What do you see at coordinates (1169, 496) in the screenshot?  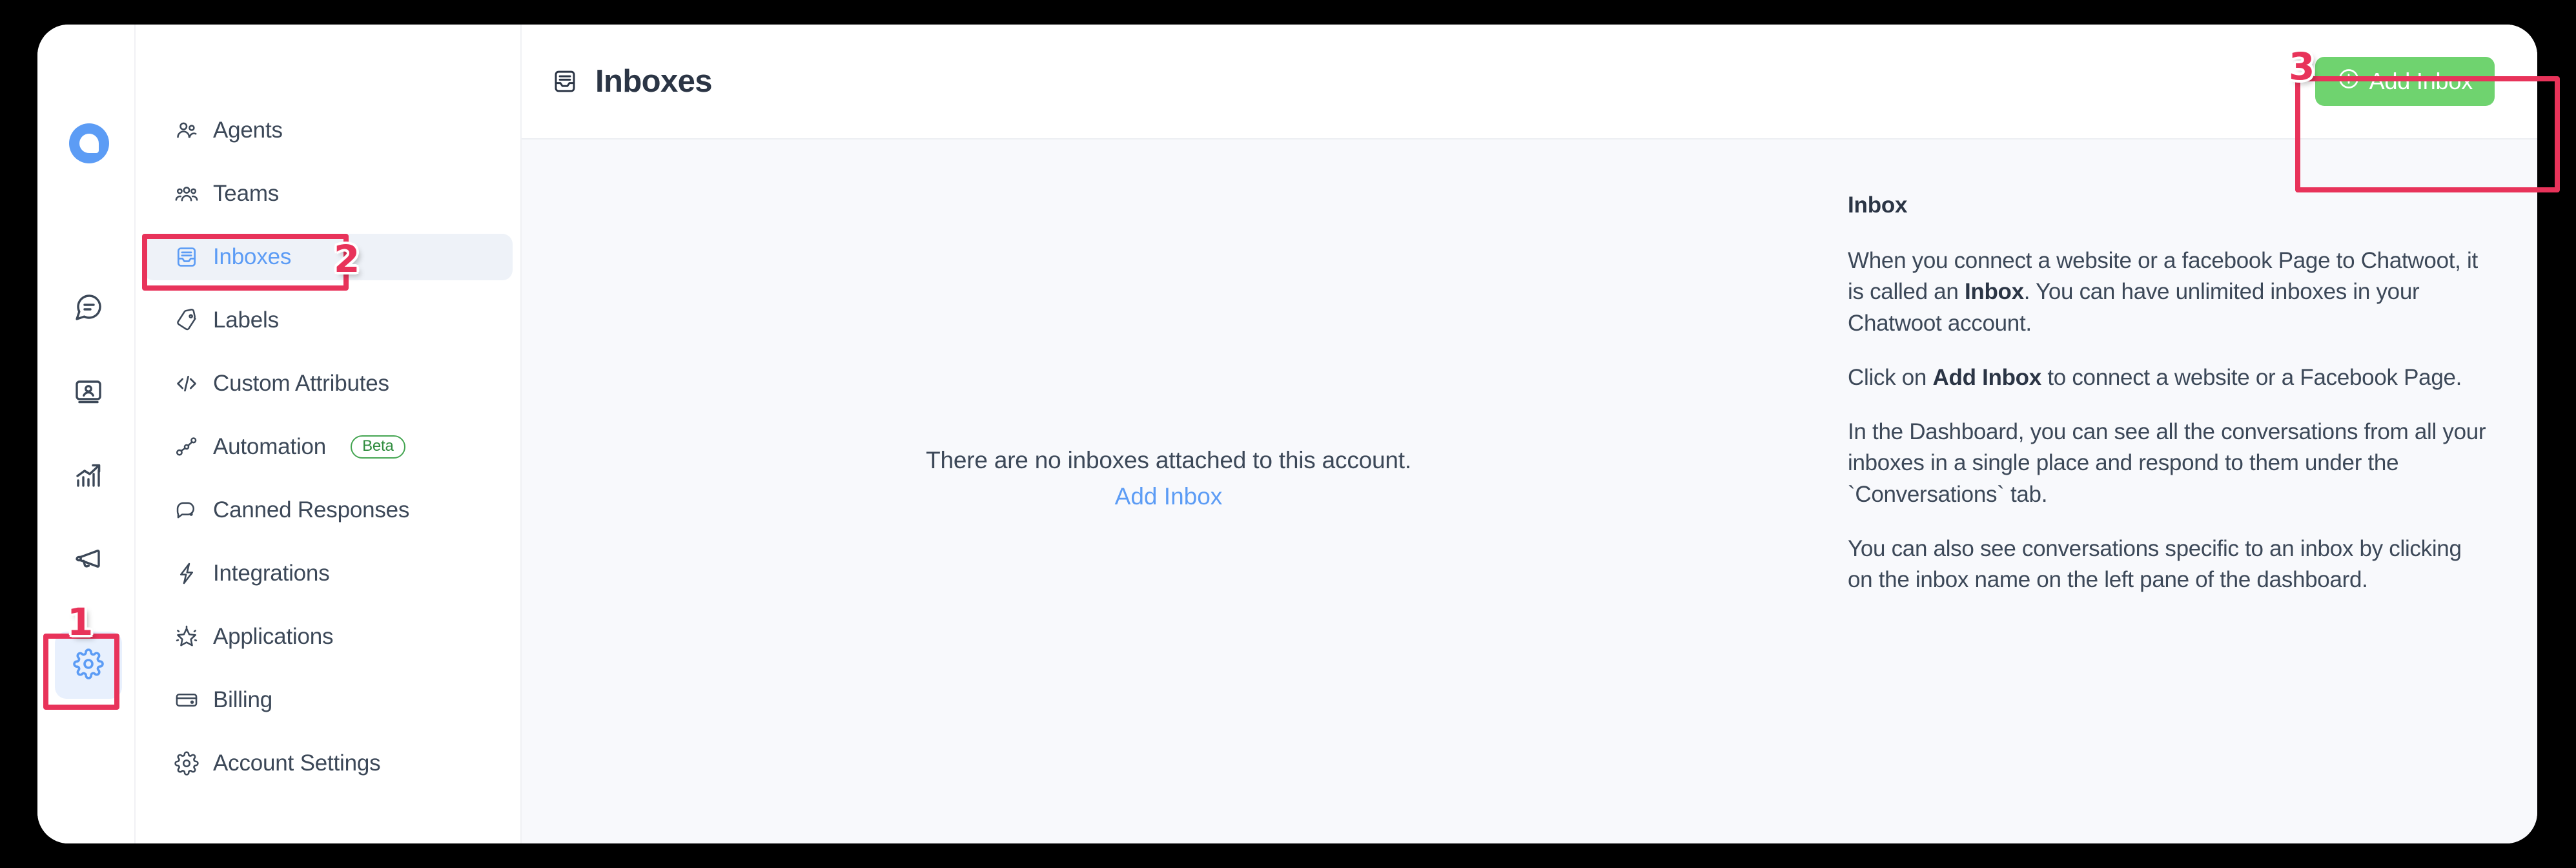 I see `empty-state-add-inbox-link: Add Inbox` at bounding box center [1169, 496].